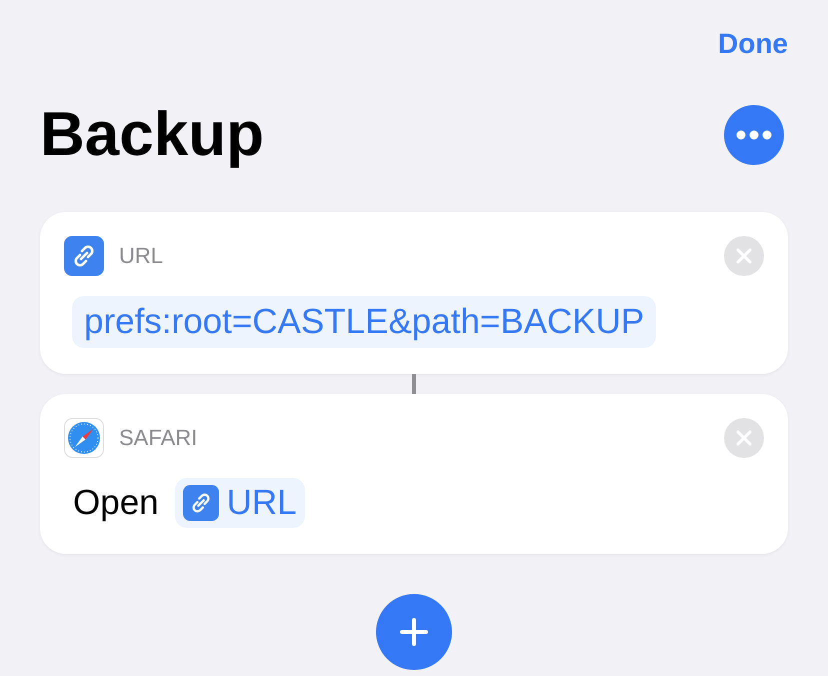 The width and height of the screenshot is (828, 676). I want to click on action-label: SAFARI, so click(158, 438).